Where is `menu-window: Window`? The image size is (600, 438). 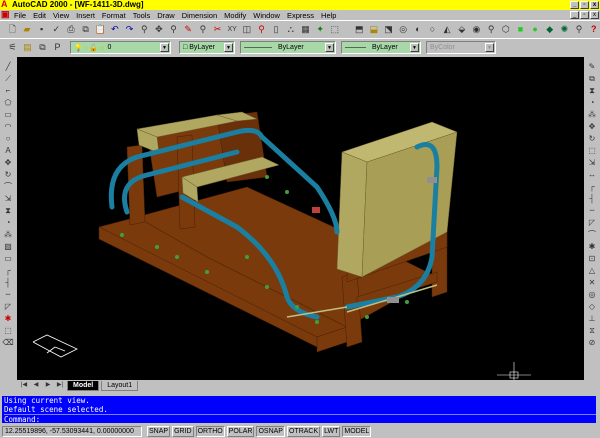 menu-window: Window is located at coordinates (266, 15).